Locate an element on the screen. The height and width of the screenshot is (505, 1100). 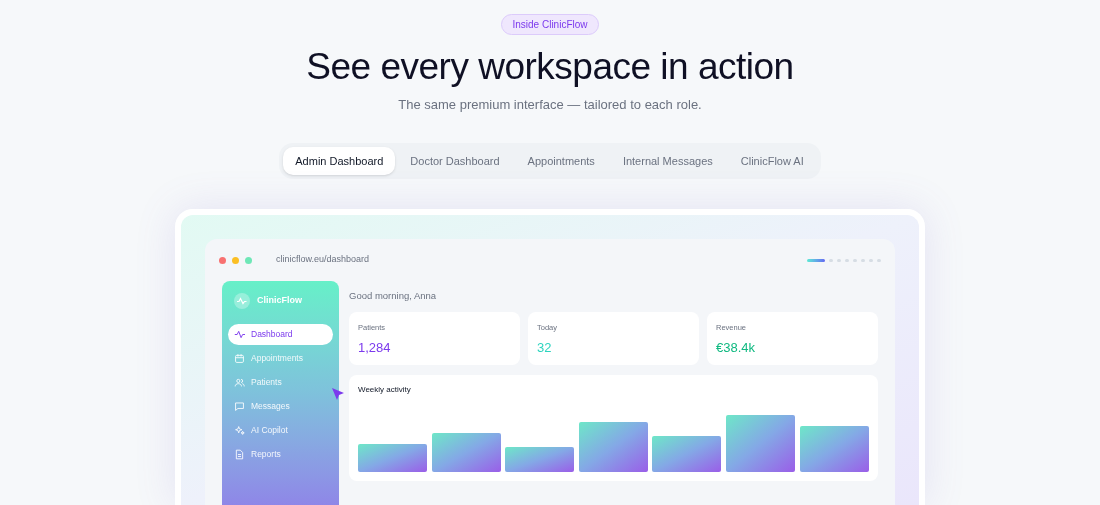
sidebar-item: Reports is located at coordinates (280, 454).